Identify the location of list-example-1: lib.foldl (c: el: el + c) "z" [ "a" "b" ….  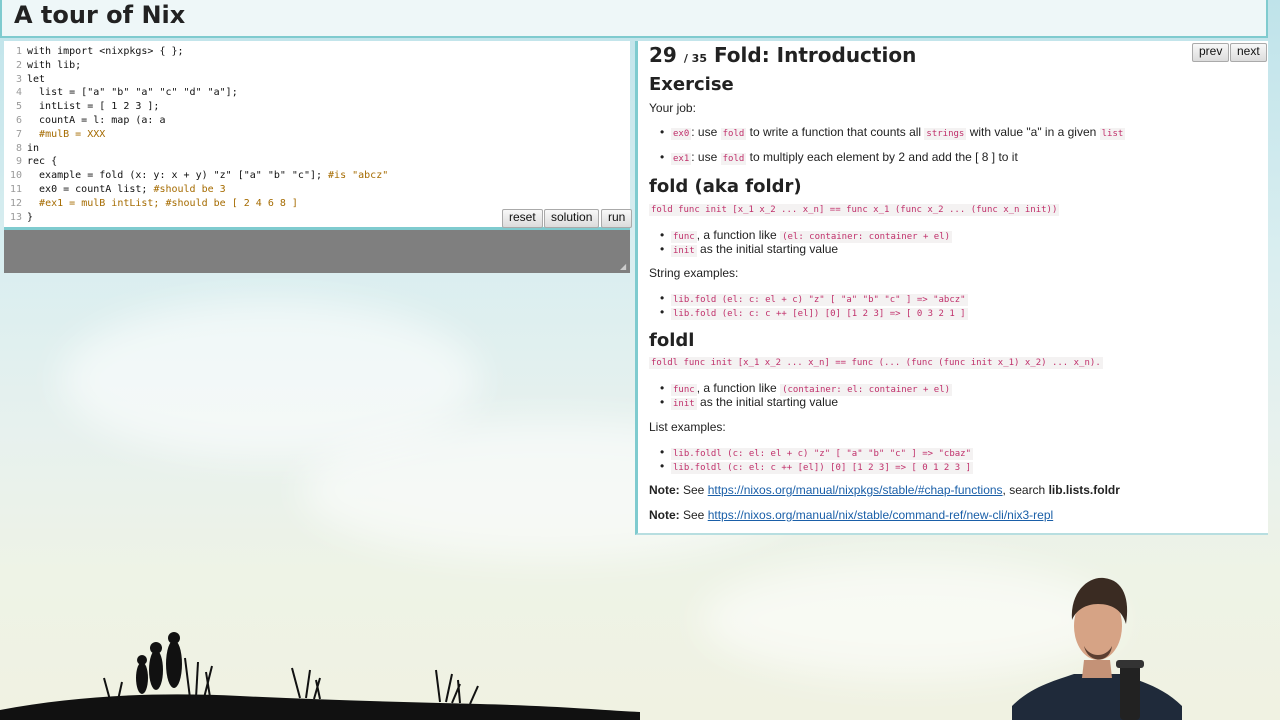
(817, 452).